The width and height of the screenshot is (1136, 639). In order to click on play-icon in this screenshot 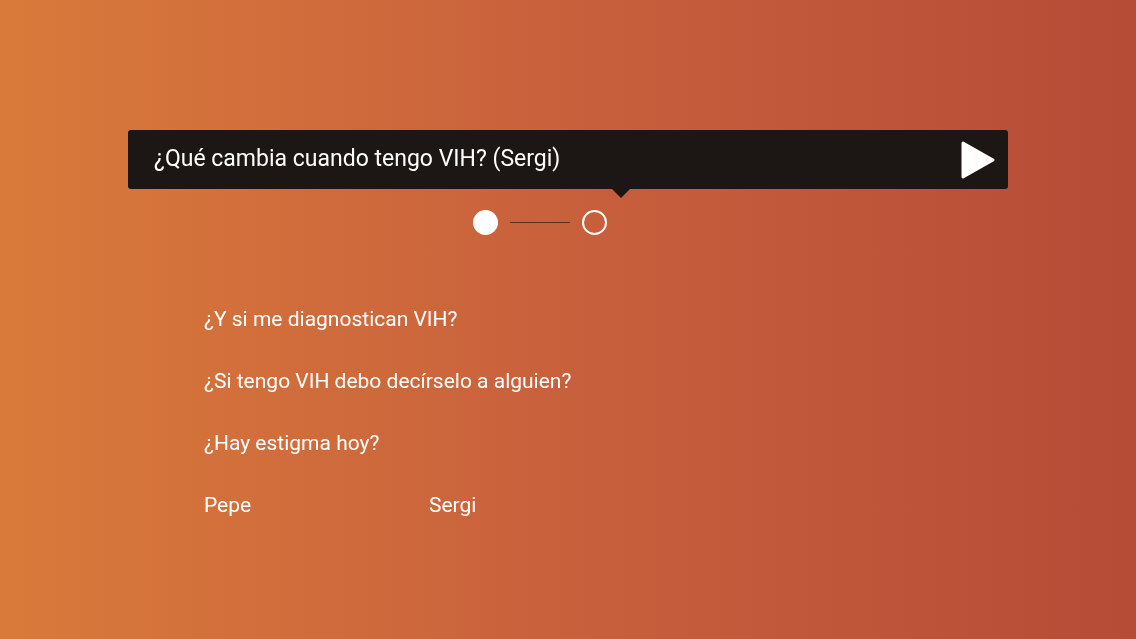, I will do `click(978, 159)`.